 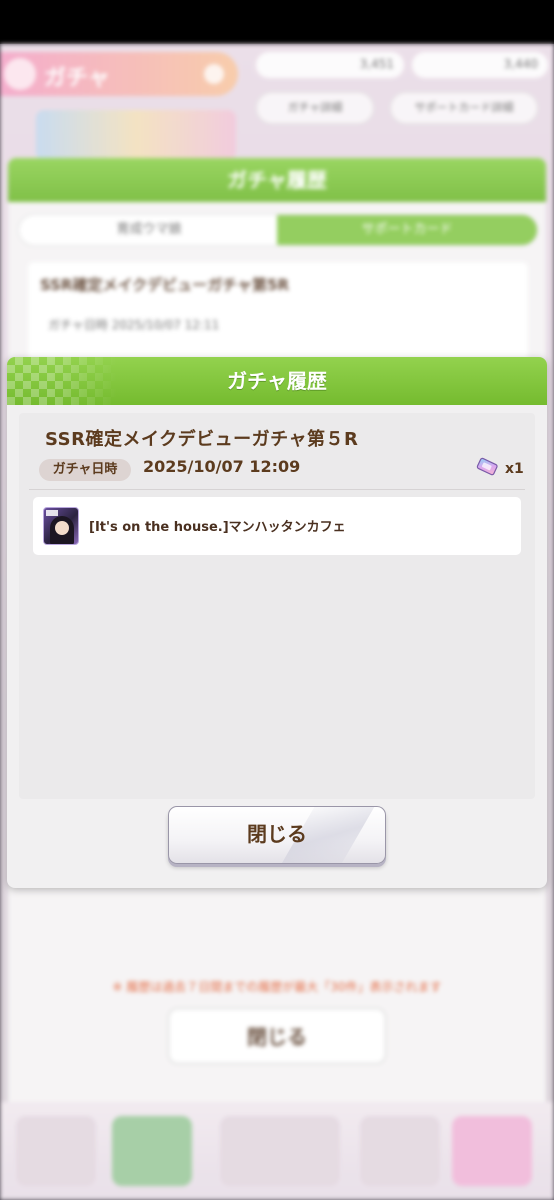 I want to click on dialog-title: ガチャ履歴, so click(x=277, y=381).